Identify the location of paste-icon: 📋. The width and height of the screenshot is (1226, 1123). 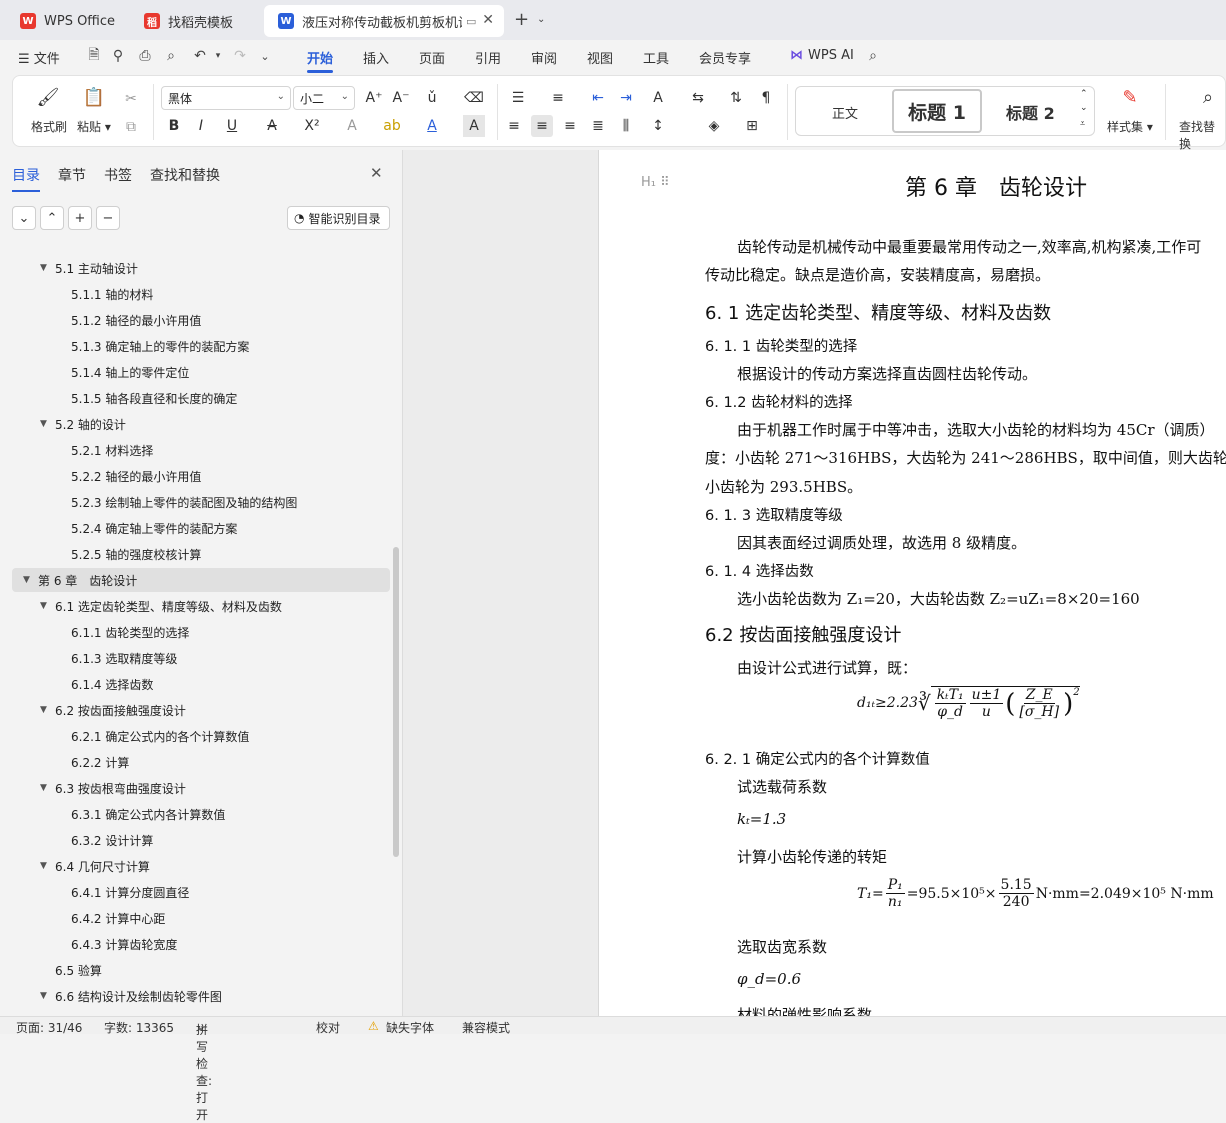
(94, 97).